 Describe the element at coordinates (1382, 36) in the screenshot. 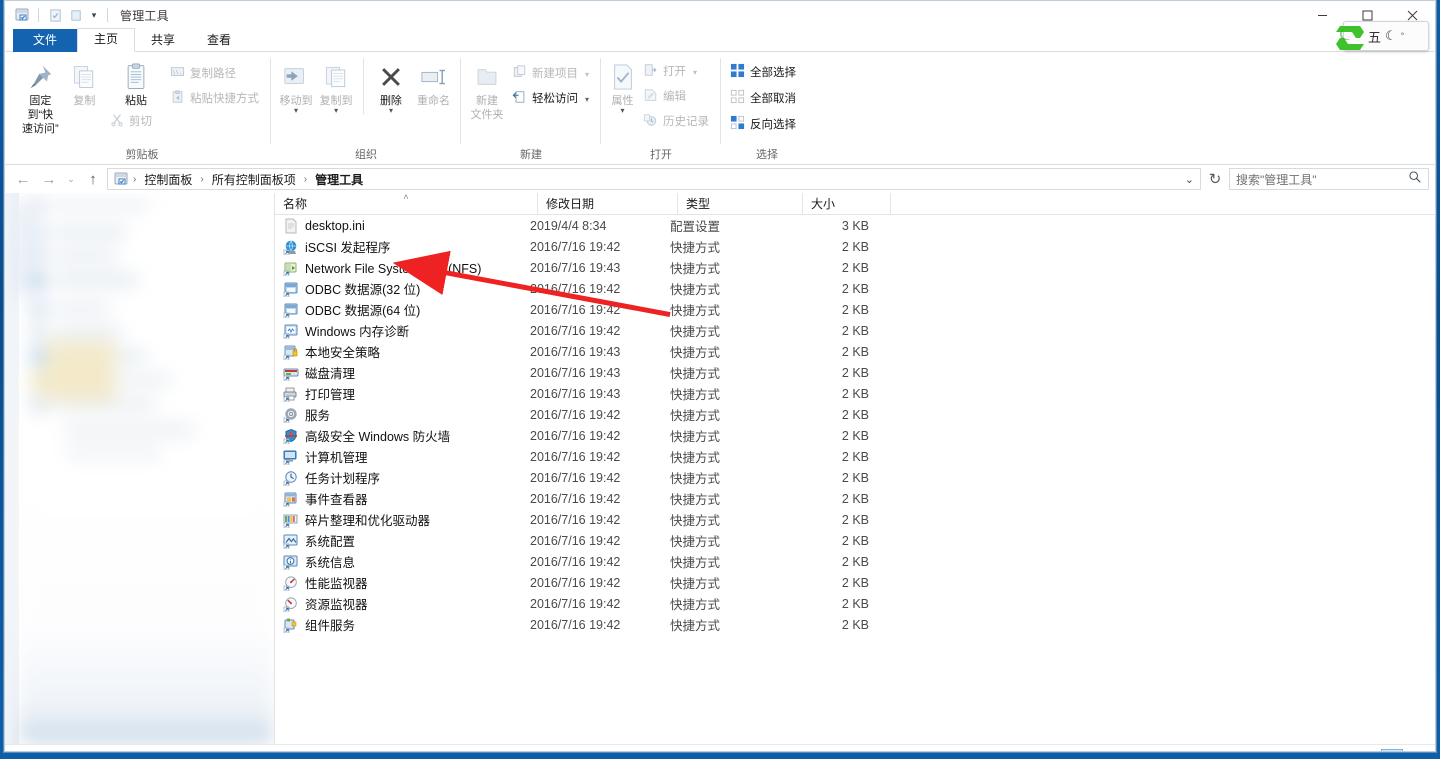

I see `sogou-ime-toolbar: 五 ☾ °` at that location.